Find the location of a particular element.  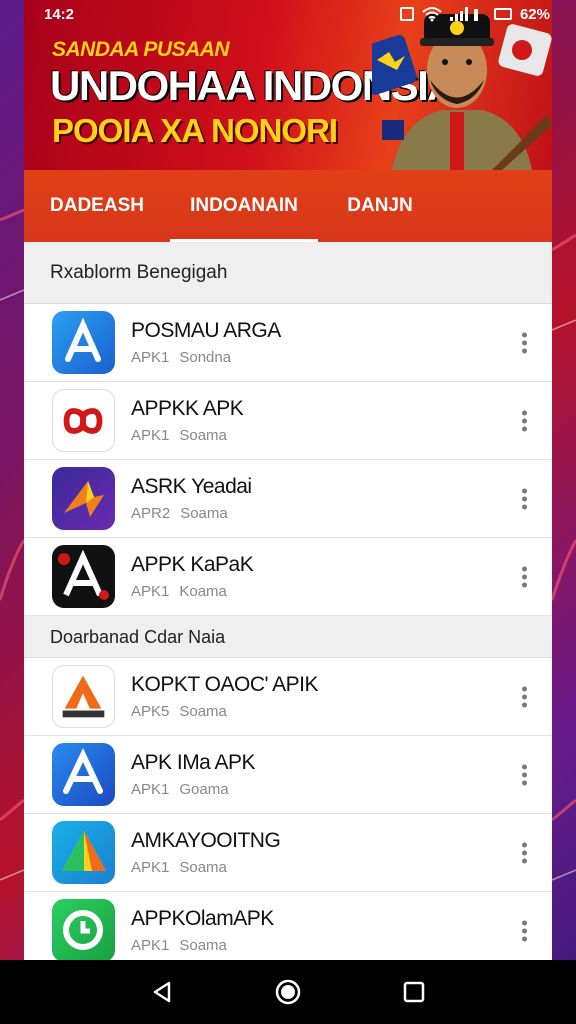

purple-bird-icon is located at coordinates (83, 498).